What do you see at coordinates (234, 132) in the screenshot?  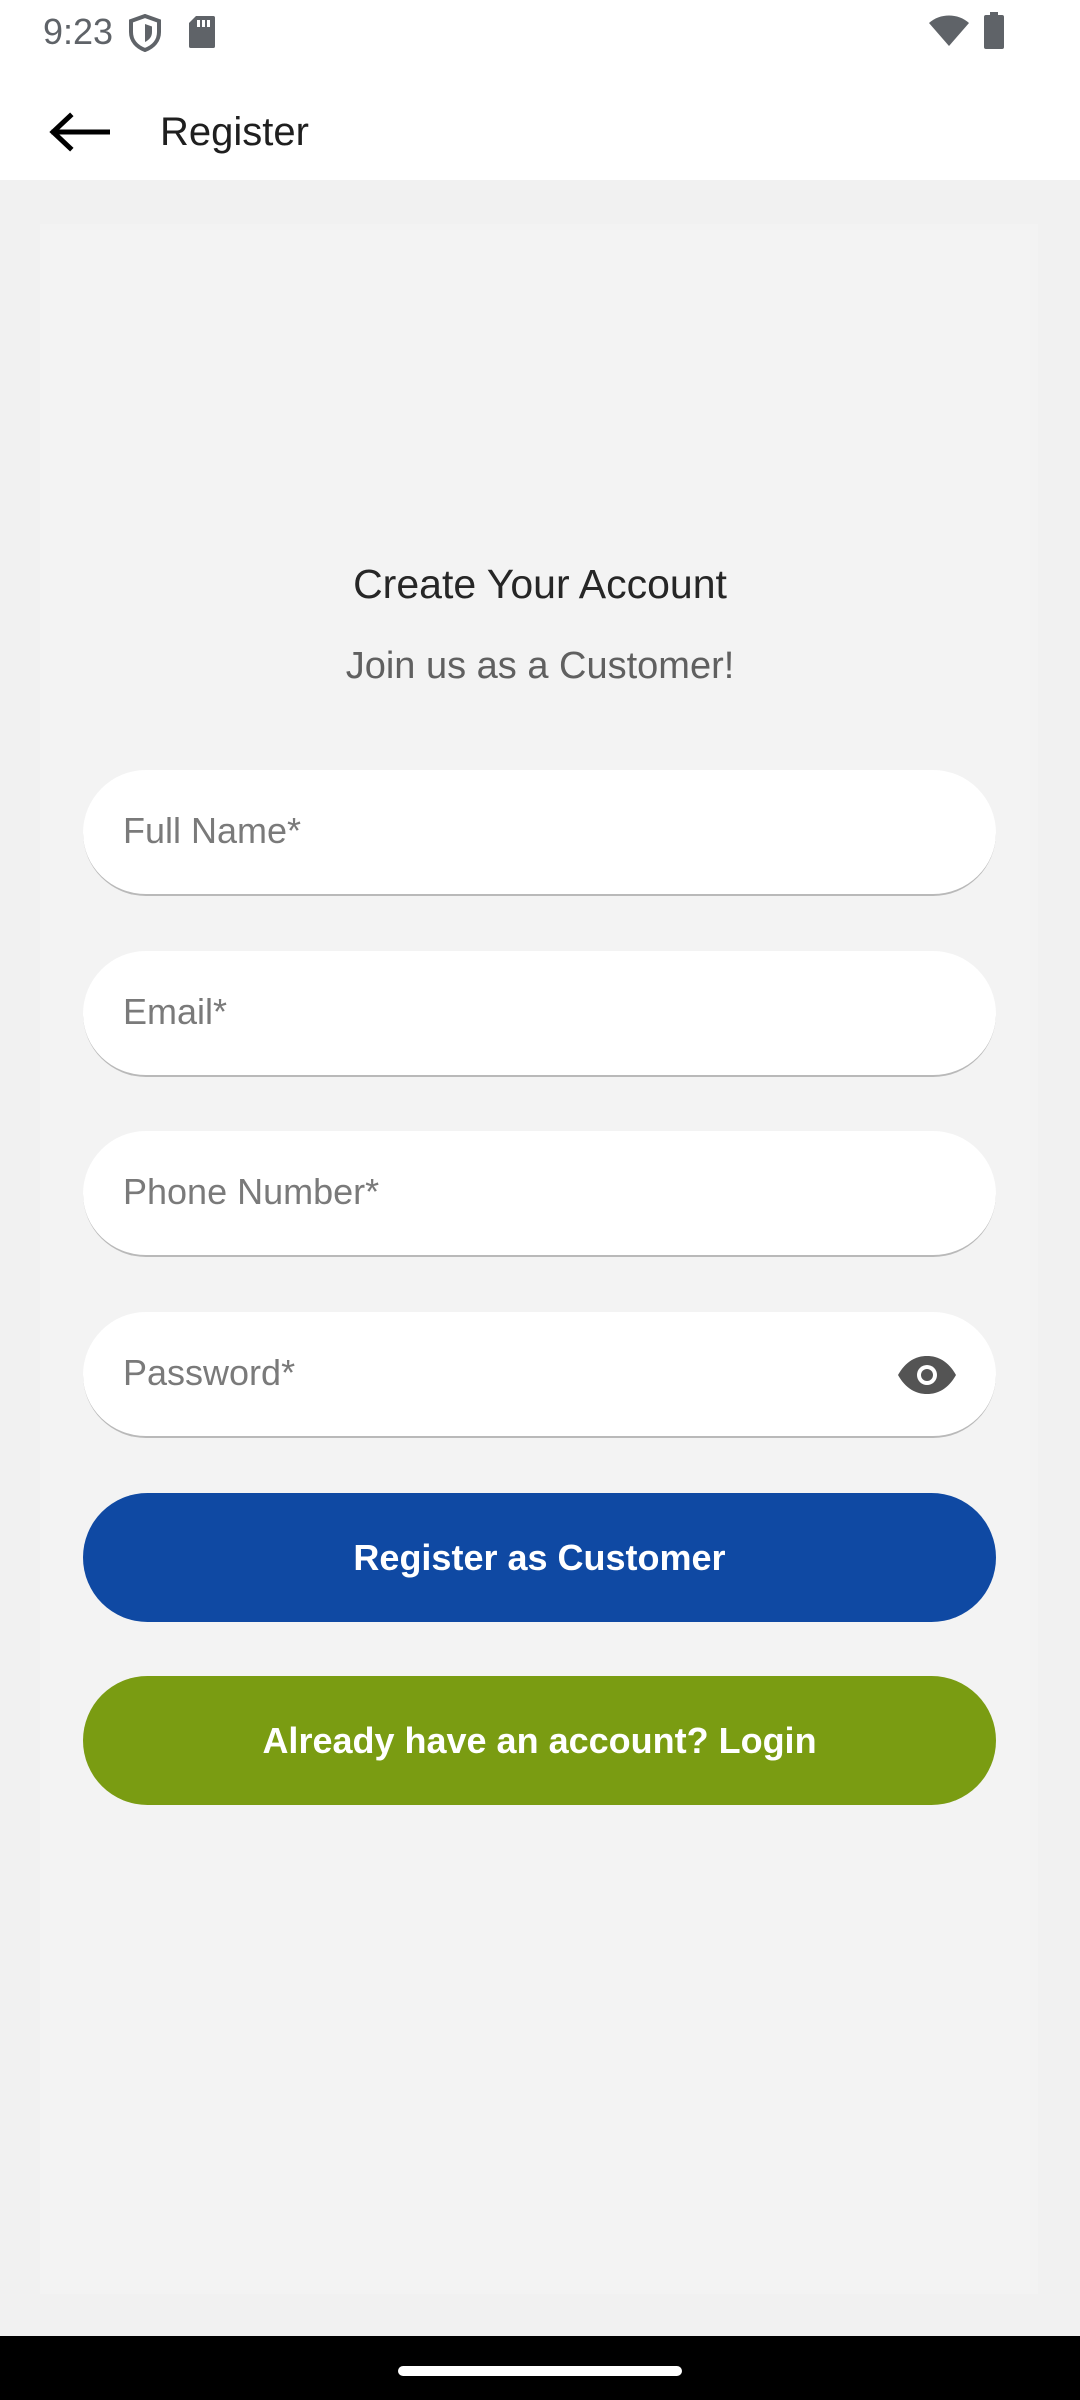 I see `page-title: Register` at bounding box center [234, 132].